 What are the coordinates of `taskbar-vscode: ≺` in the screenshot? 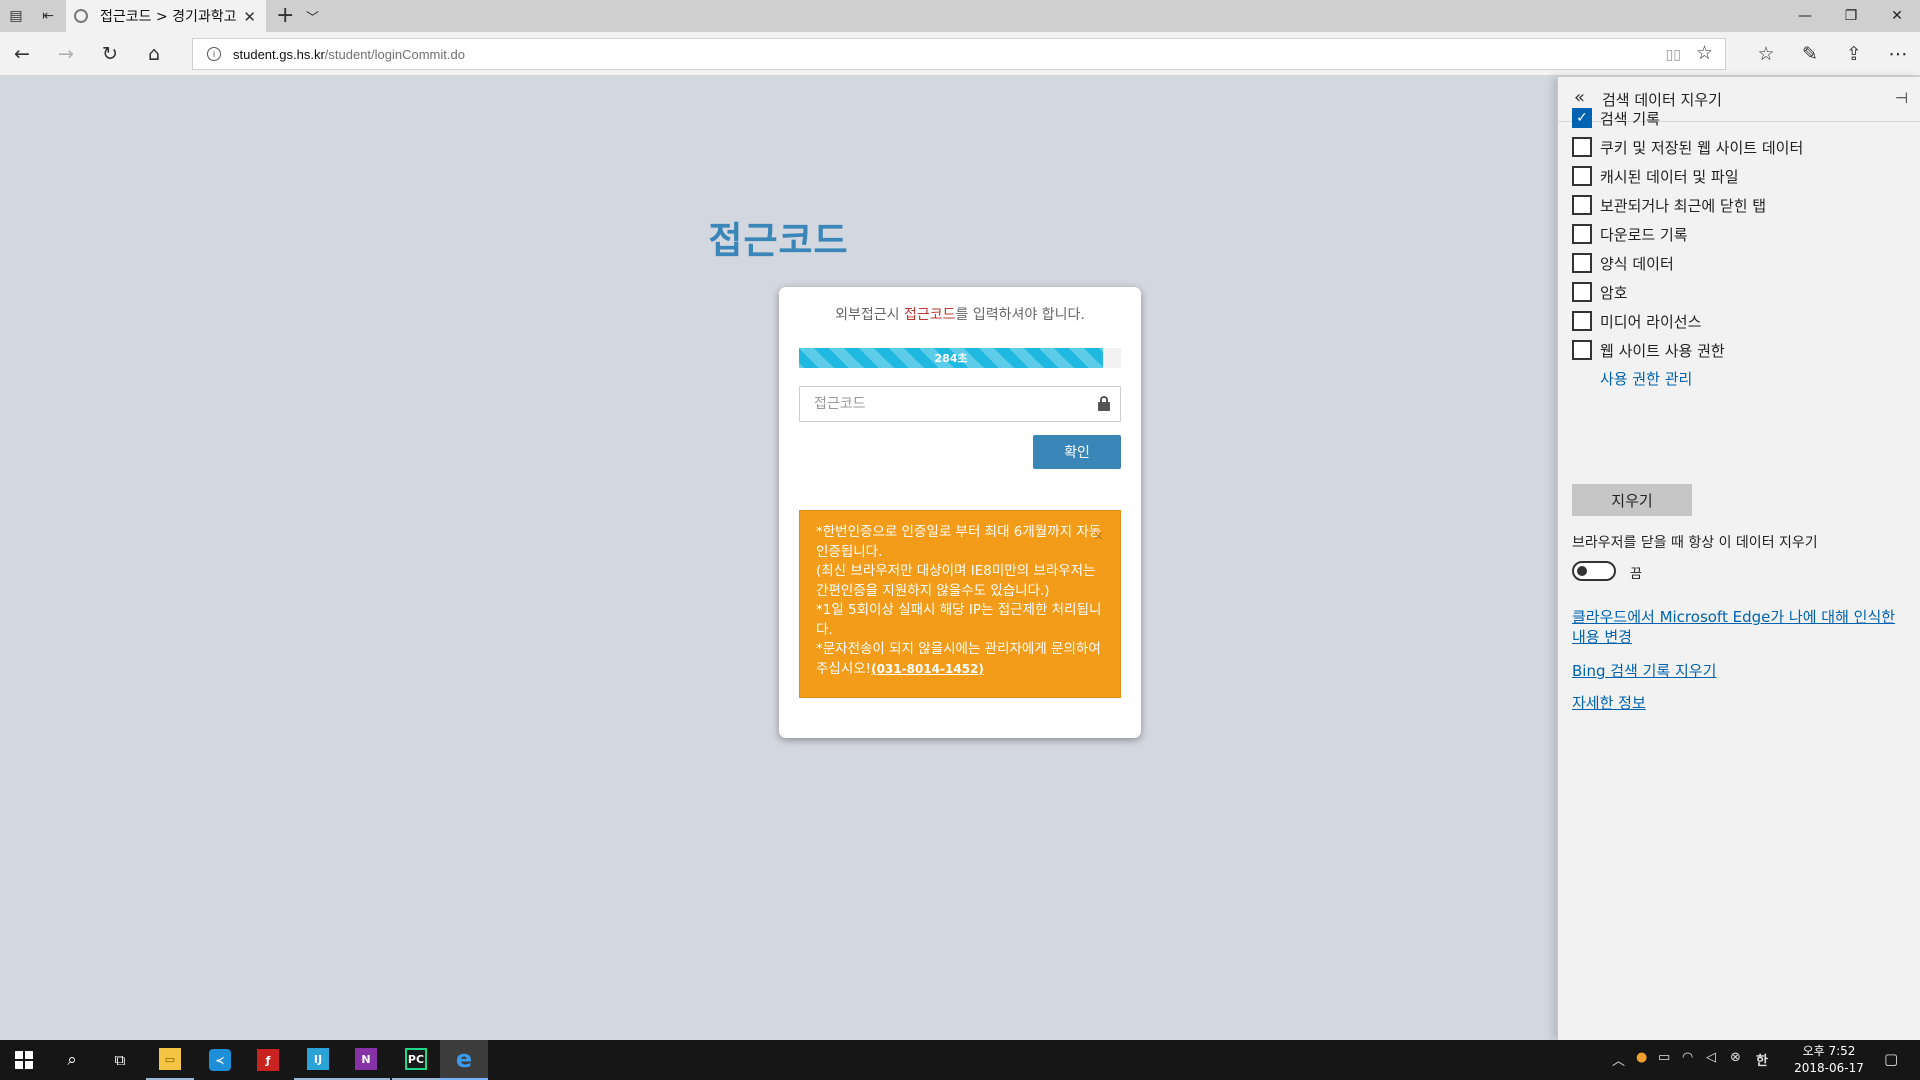 It's located at (220, 1060).